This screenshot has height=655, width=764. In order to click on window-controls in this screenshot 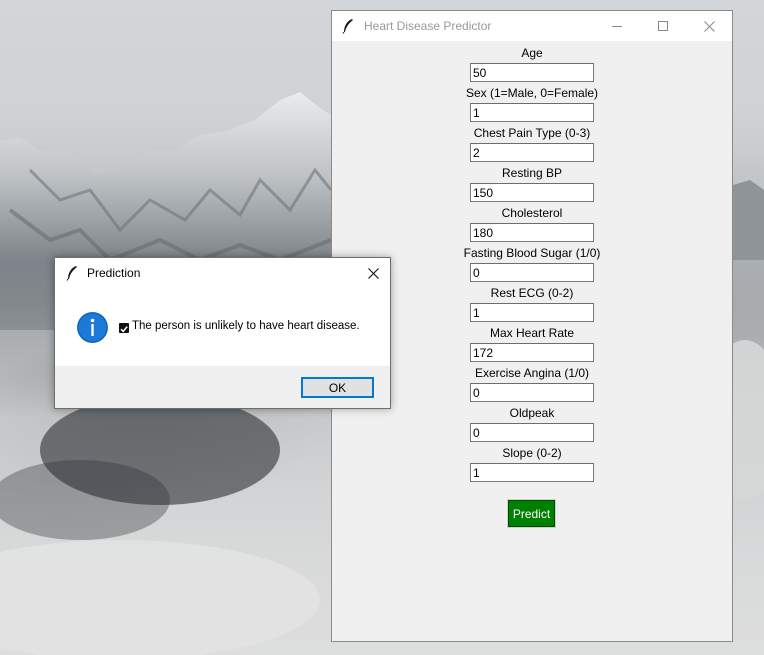, I will do `click(663, 26)`.